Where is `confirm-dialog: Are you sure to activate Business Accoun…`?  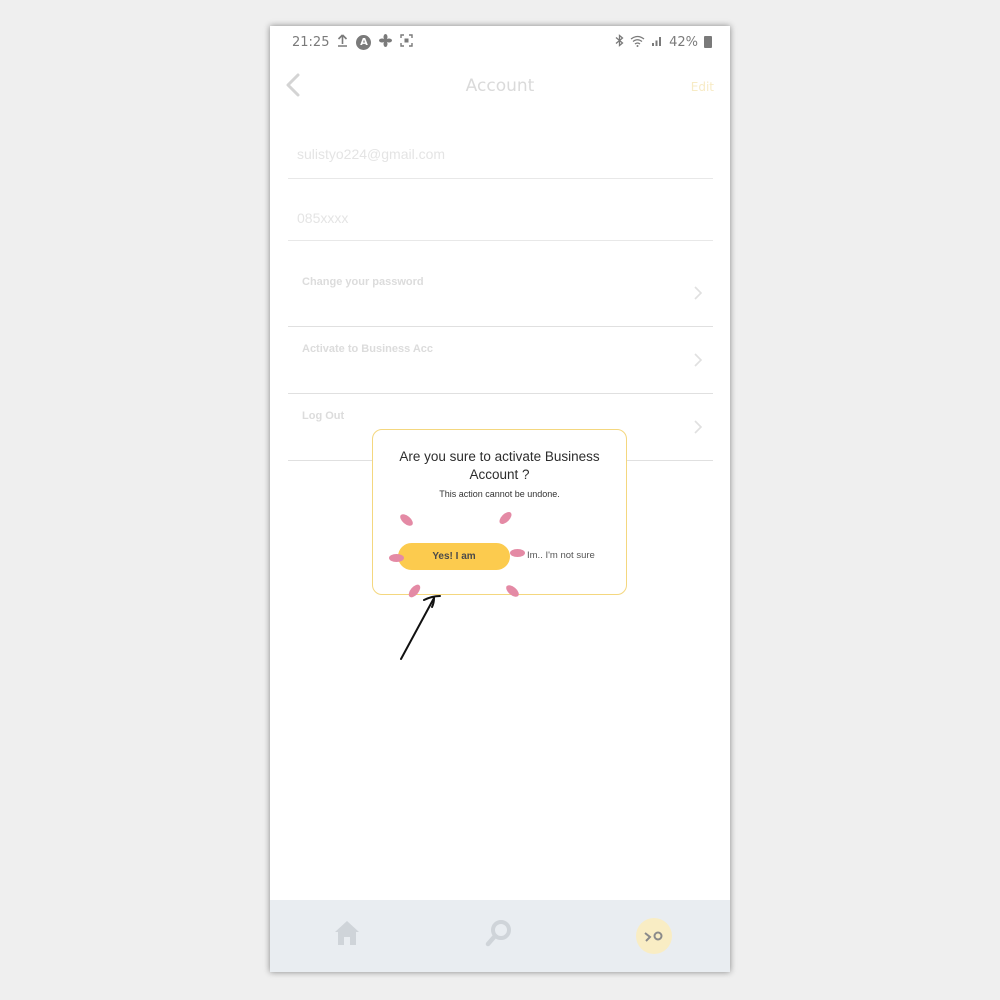
confirm-dialog: Are you sure to activate Business Accoun… is located at coordinates (499, 514).